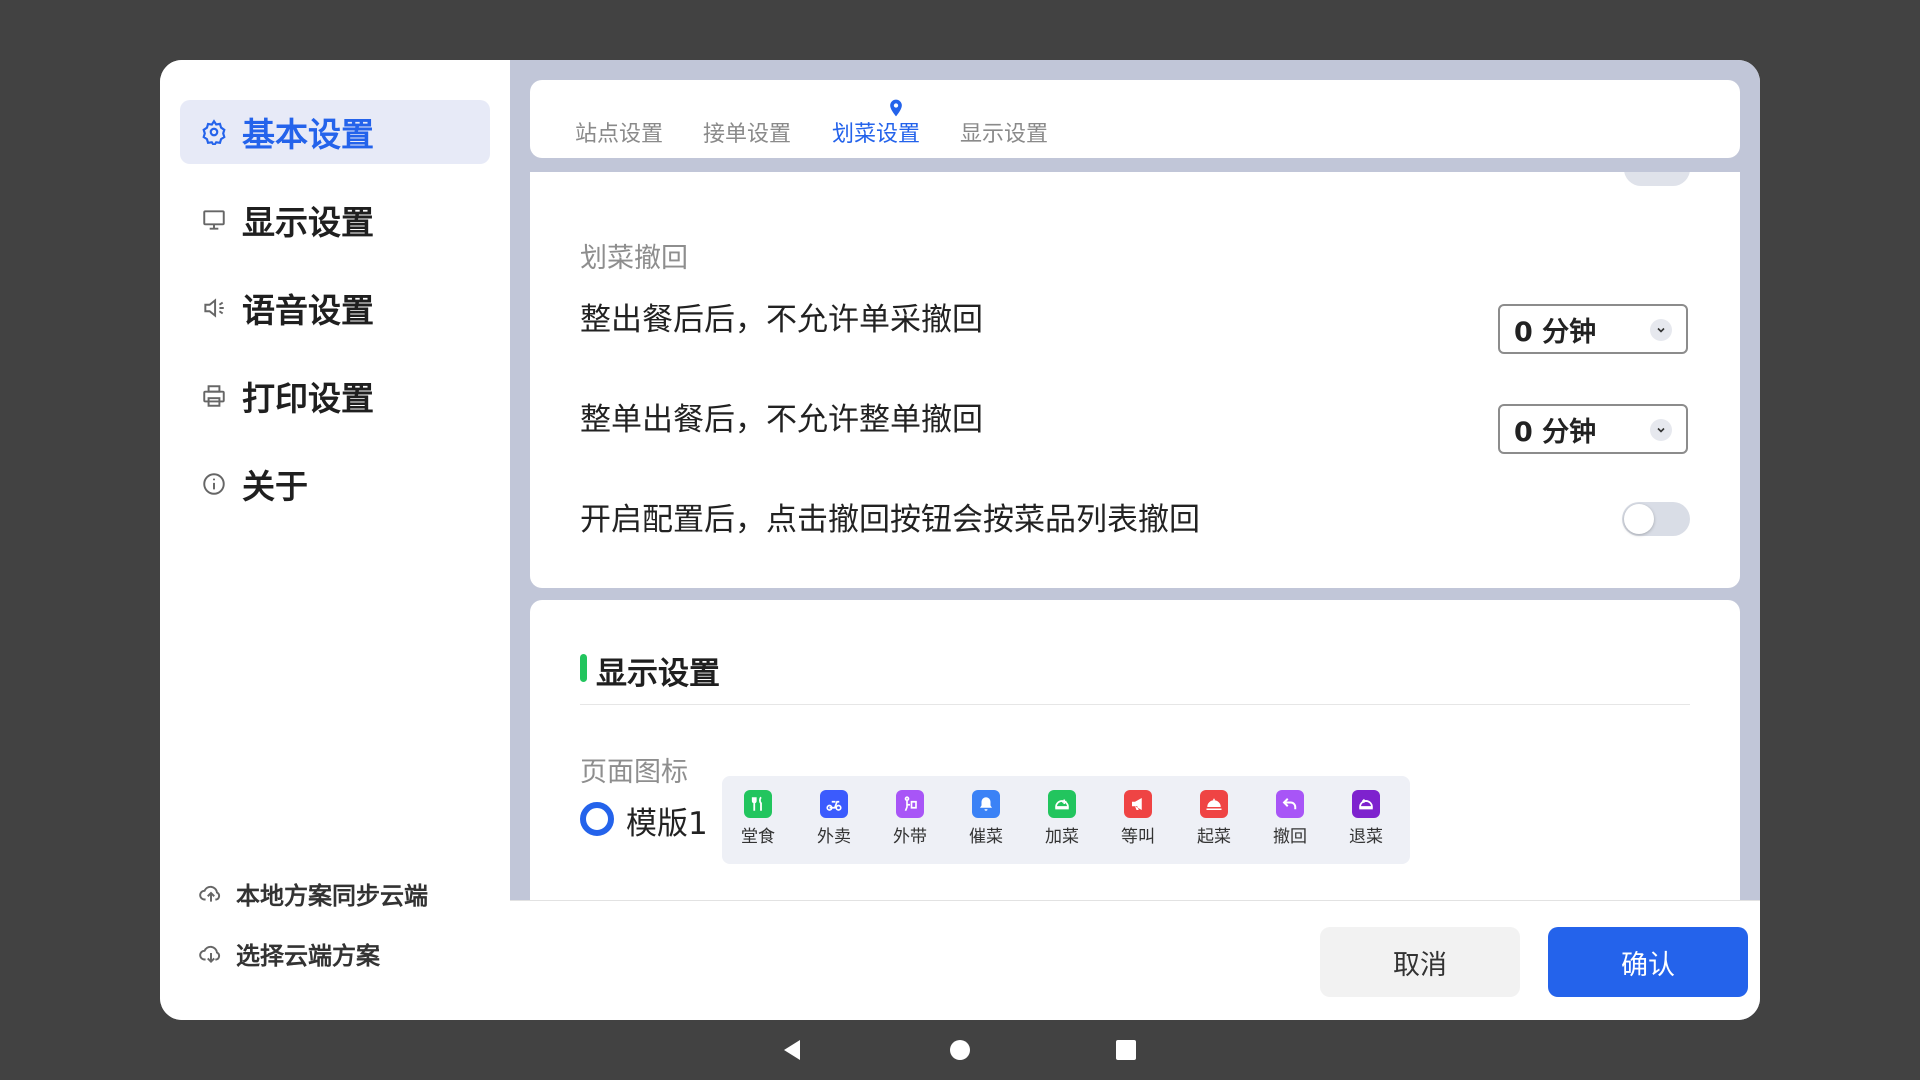 This screenshot has height=1080, width=1920. I want to click on icon-item-add-dish: 加菜, so click(1062, 818).